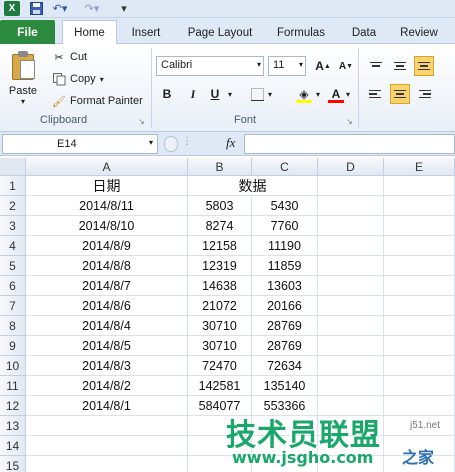  What do you see at coordinates (27, 32) in the screenshot?
I see `tab-file: File` at bounding box center [27, 32].